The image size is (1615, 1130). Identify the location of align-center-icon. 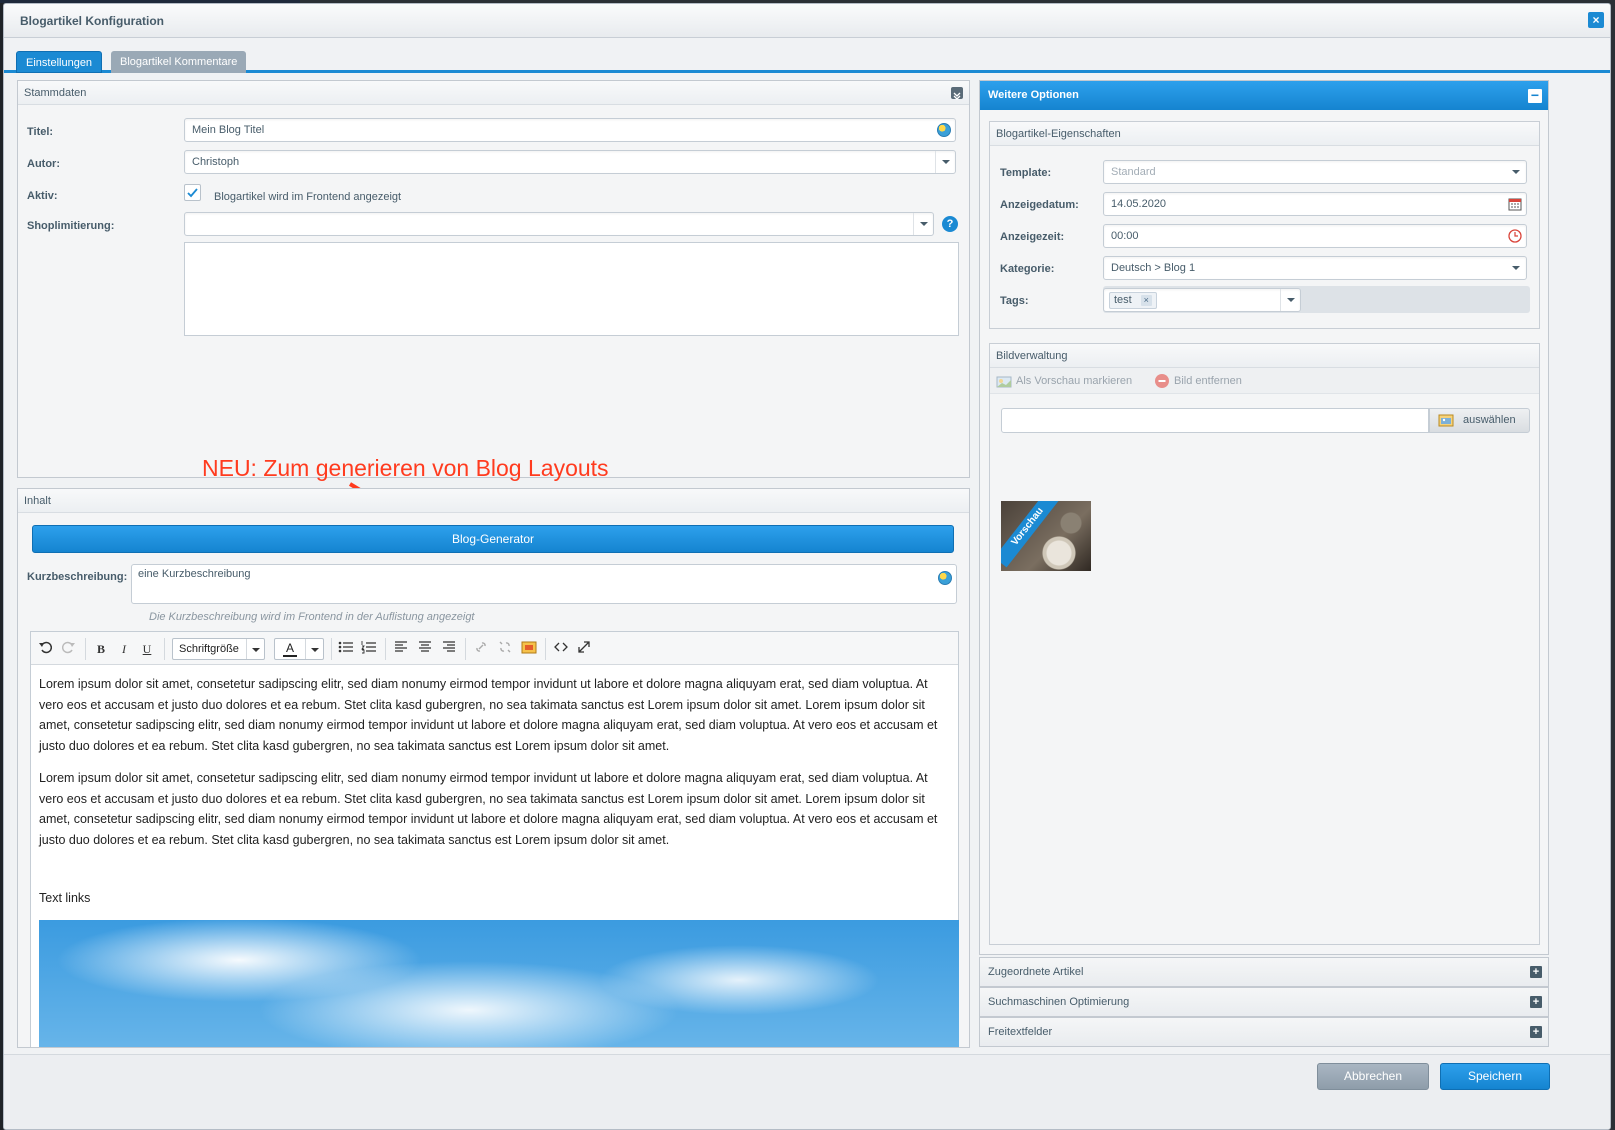
(425, 649).